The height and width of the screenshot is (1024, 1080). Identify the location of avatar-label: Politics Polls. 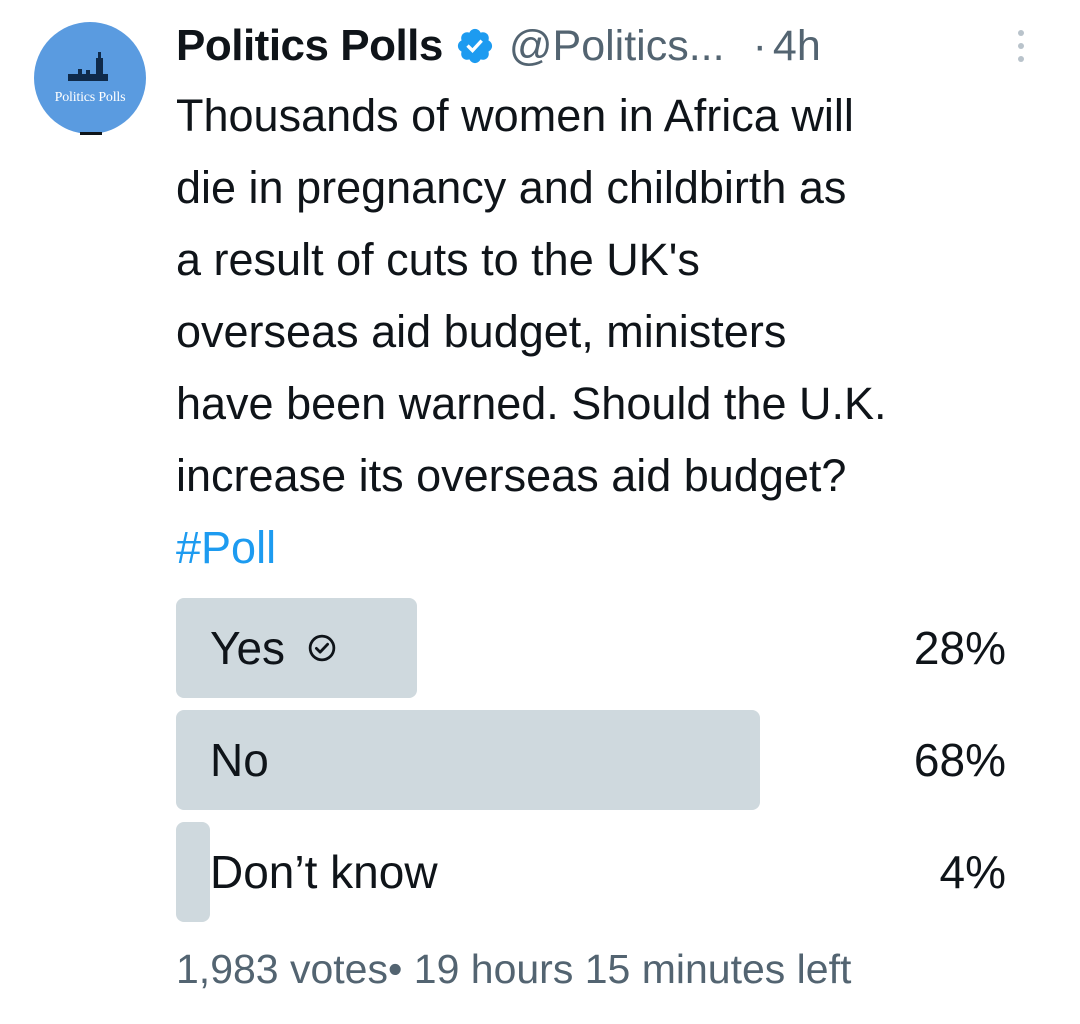
(90, 97).